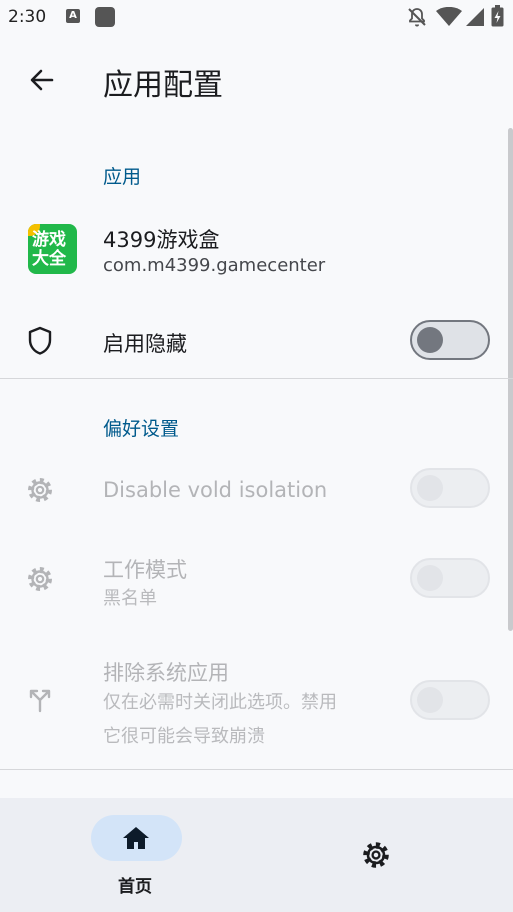 Image resolution: width=513 pixels, height=912 pixels. Describe the element at coordinates (510, 379) in the screenshot. I see `scrollbar` at that location.